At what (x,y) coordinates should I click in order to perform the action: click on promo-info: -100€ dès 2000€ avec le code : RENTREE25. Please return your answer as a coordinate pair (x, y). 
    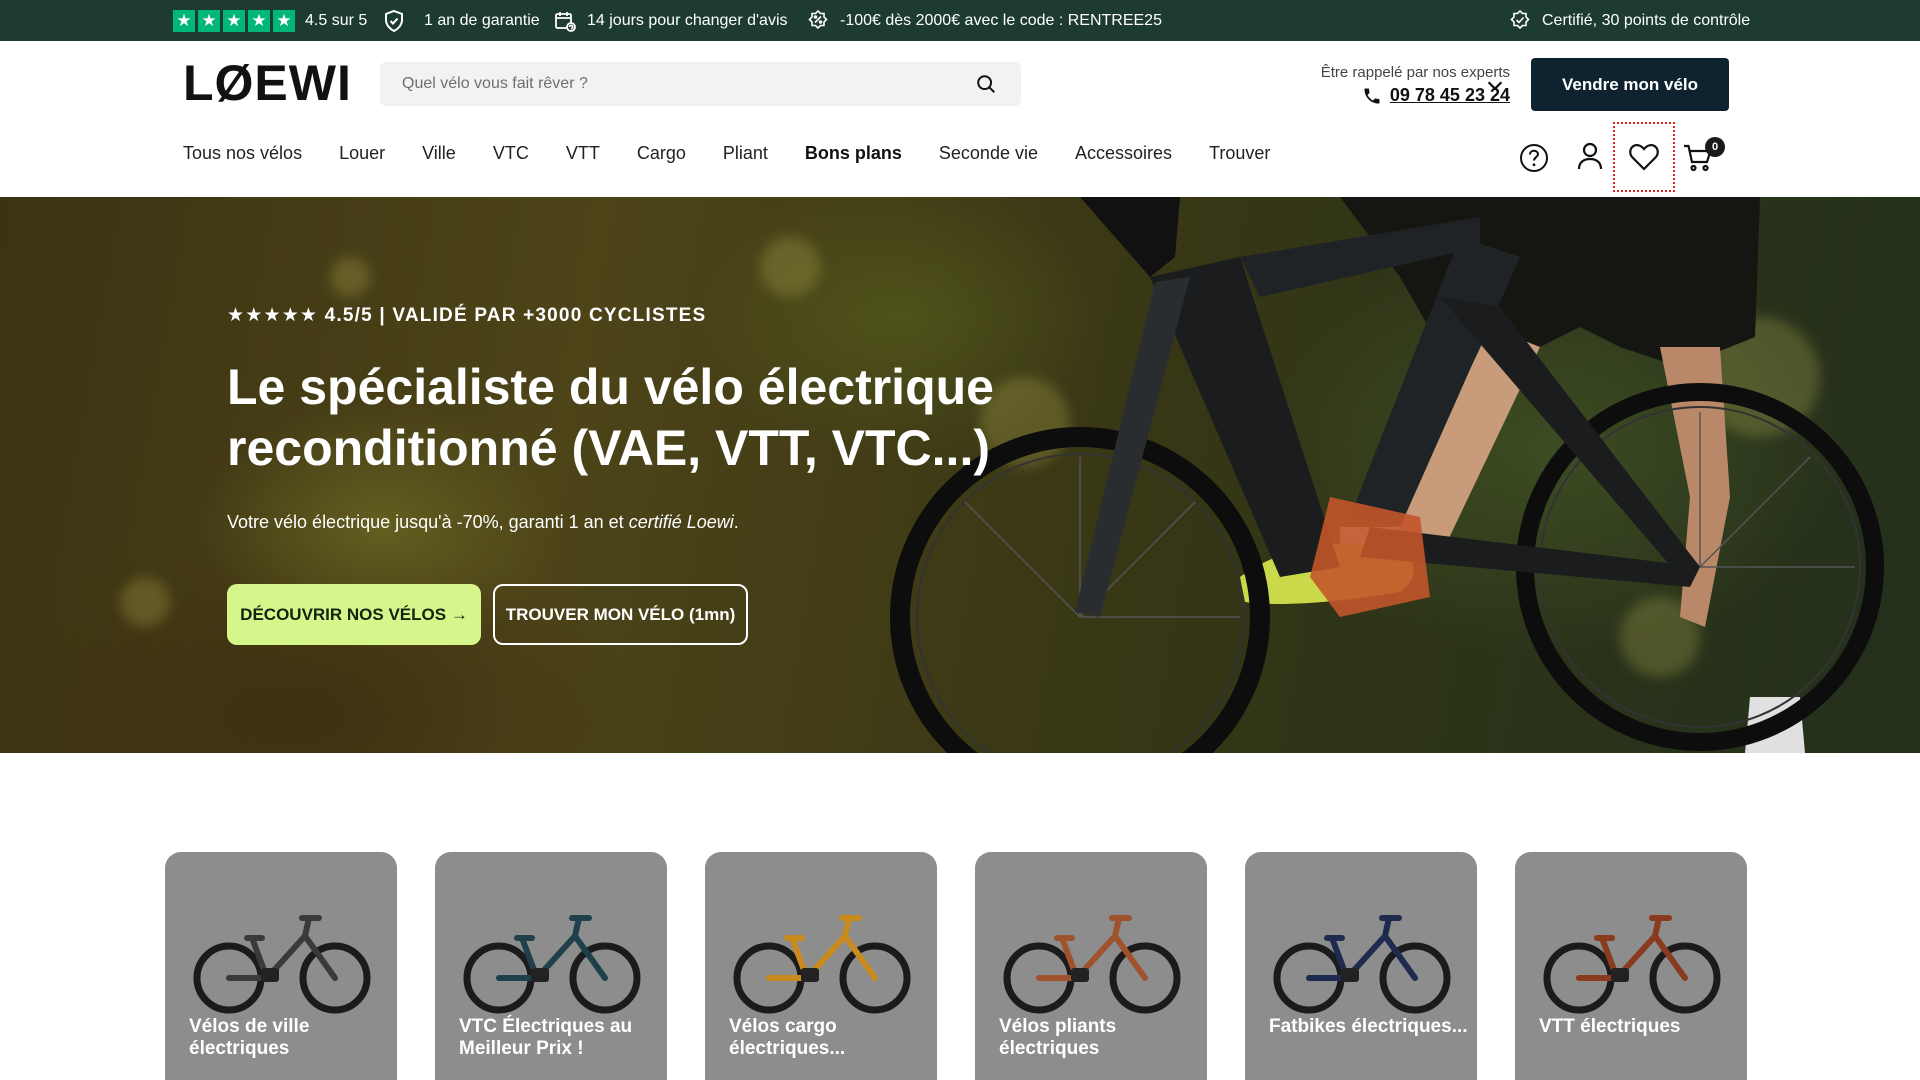
    Looking at the image, I should click on (984, 20).